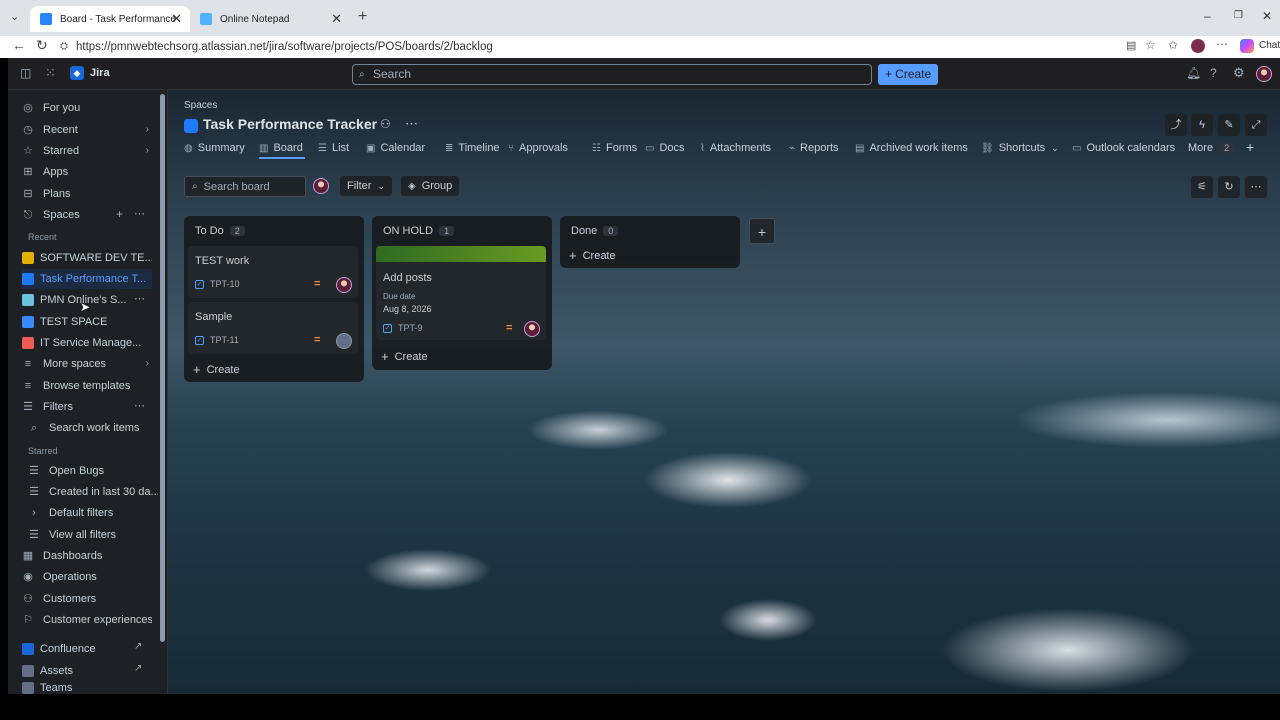 Image resolution: width=1280 pixels, height=720 pixels. What do you see at coordinates (87, 599) in the screenshot?
I see `sidebar-item-customers: ⚇ Customers` at bounding box center [87, 599].